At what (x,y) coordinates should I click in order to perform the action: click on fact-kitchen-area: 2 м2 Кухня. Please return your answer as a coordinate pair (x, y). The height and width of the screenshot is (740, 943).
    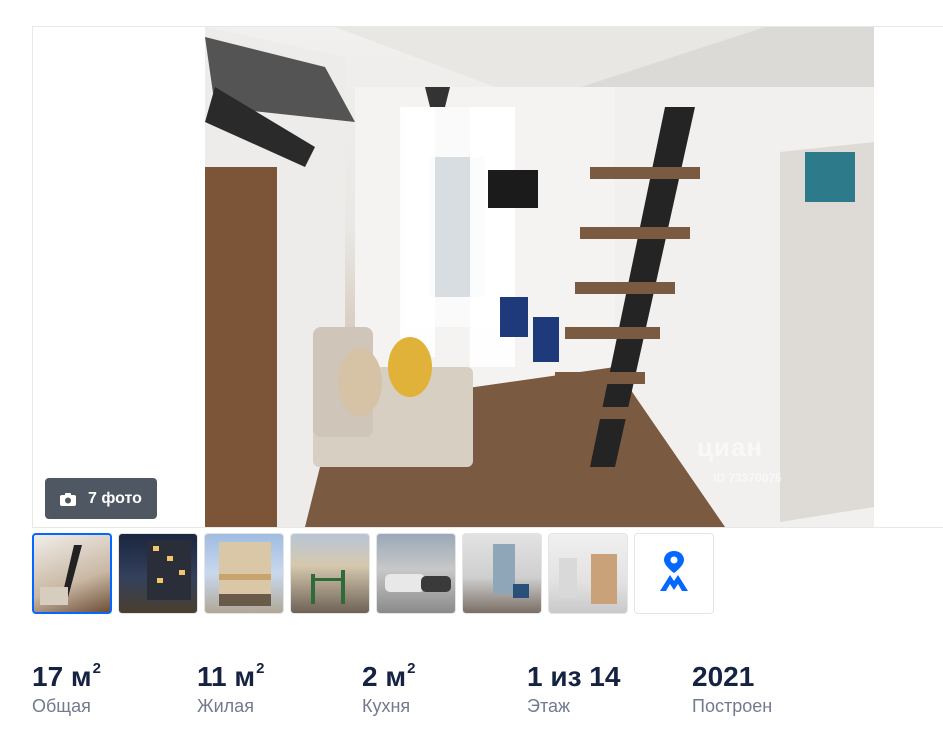
    Looking at the image, I should click on (444, 684).